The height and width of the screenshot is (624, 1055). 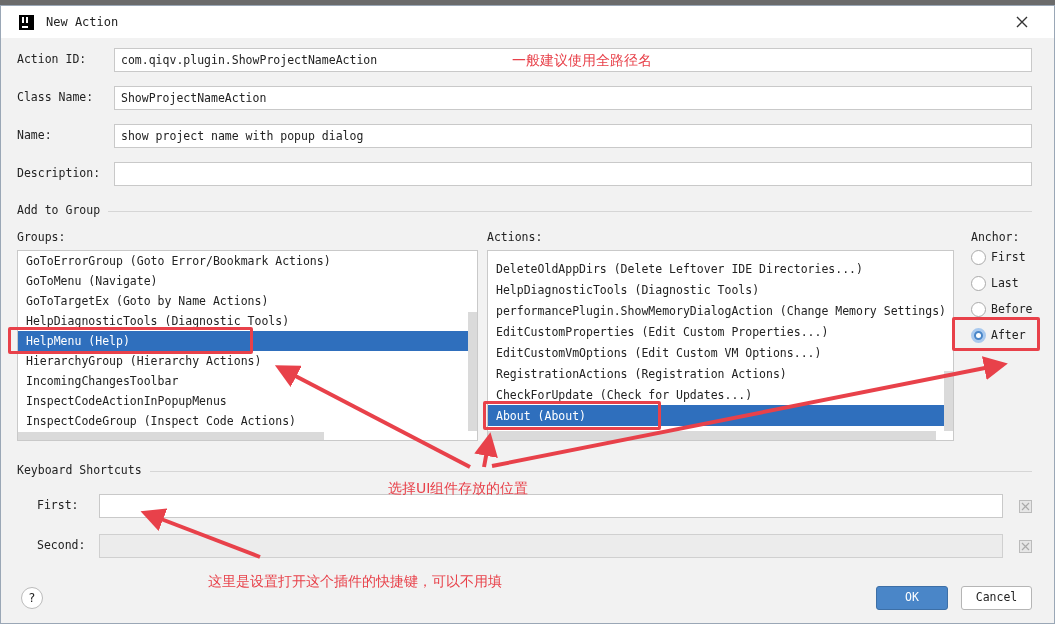 What do you see at coordinates (102, 381) in the screenshot?
I see `list-item: IncomingChangesToolbar` at bounding box center [102, 381].